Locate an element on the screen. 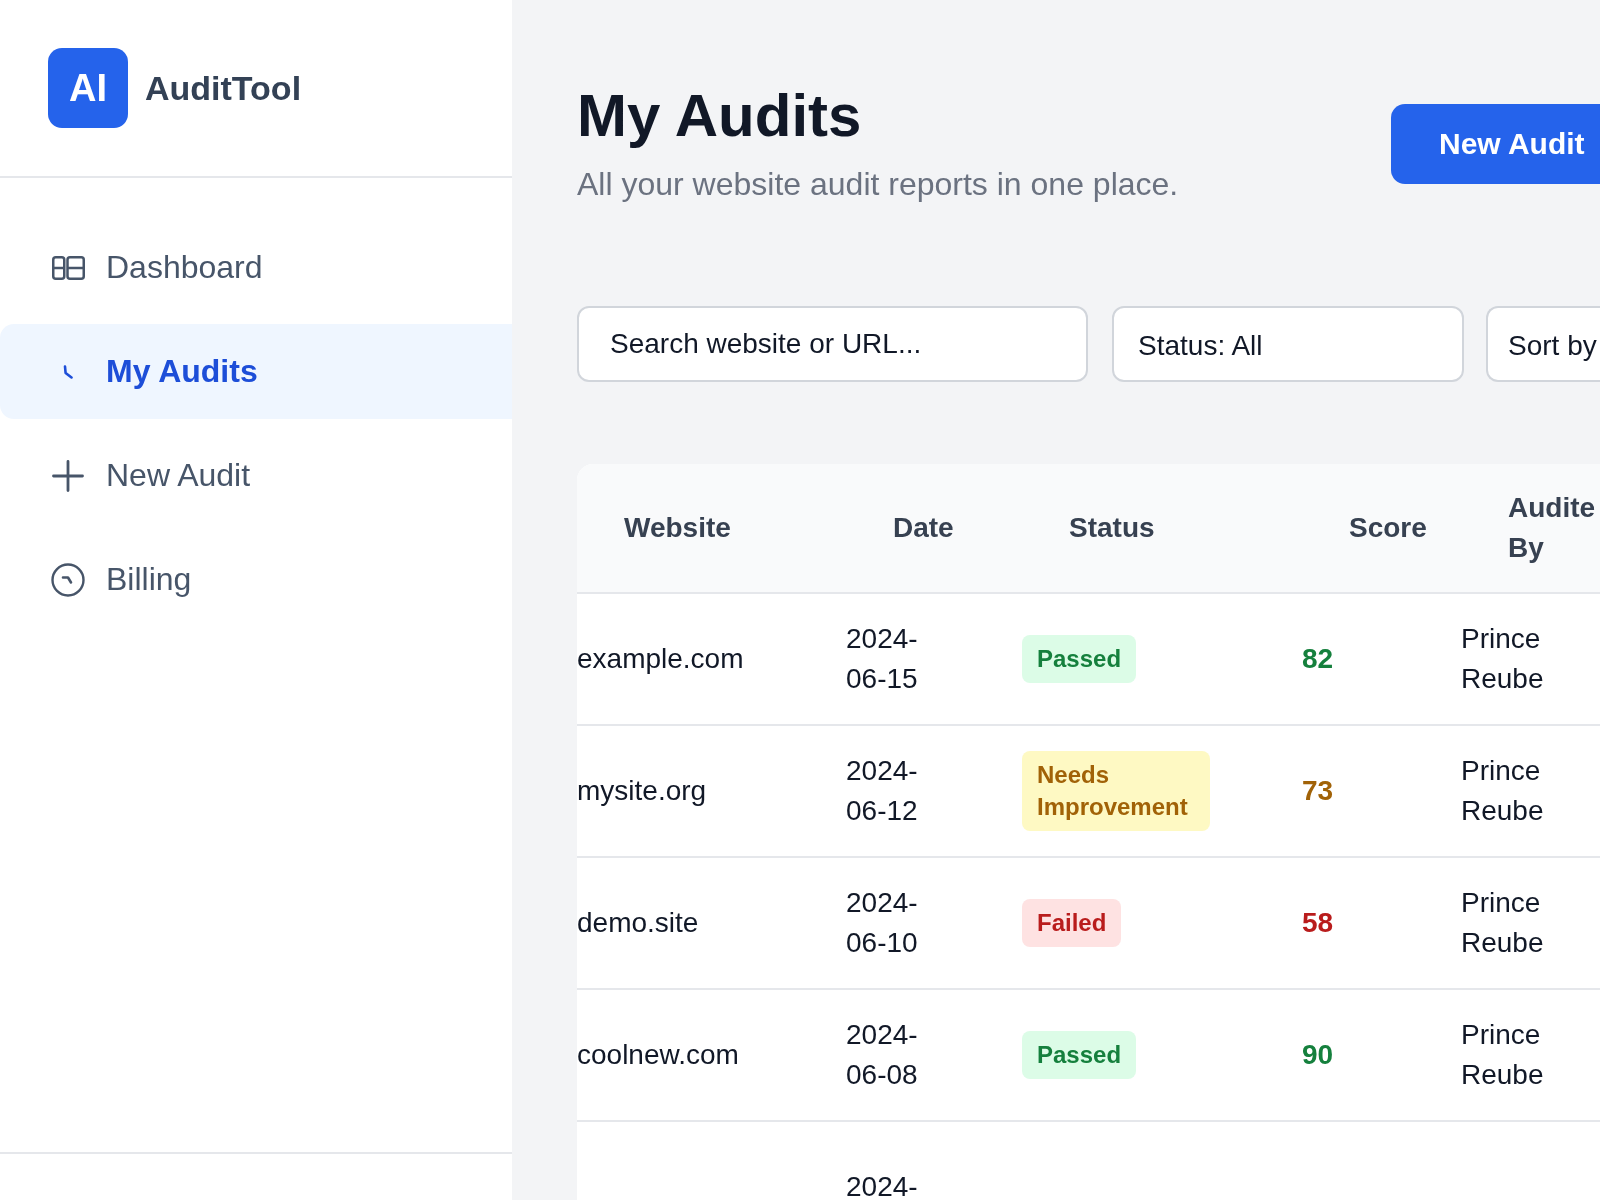  website-cell-text: demo.site is located at coordinates (638, 923).